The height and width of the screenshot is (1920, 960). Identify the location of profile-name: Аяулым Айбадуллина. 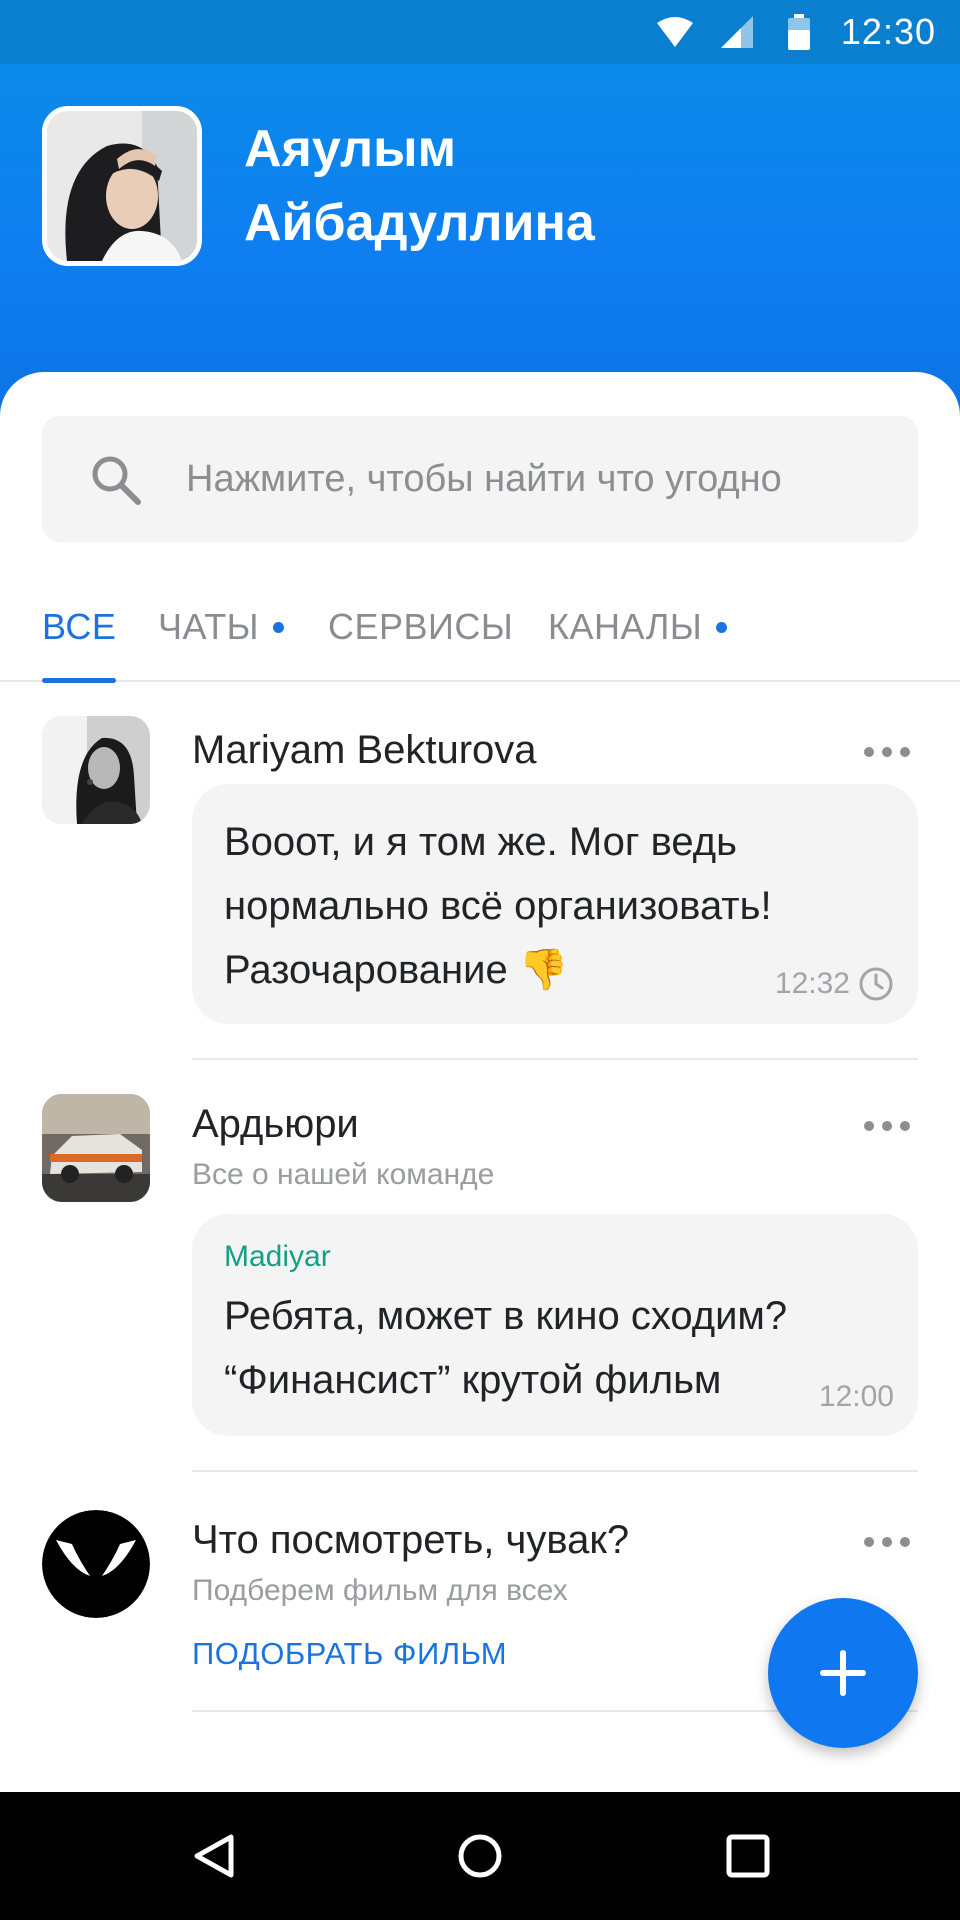
(454, 186).